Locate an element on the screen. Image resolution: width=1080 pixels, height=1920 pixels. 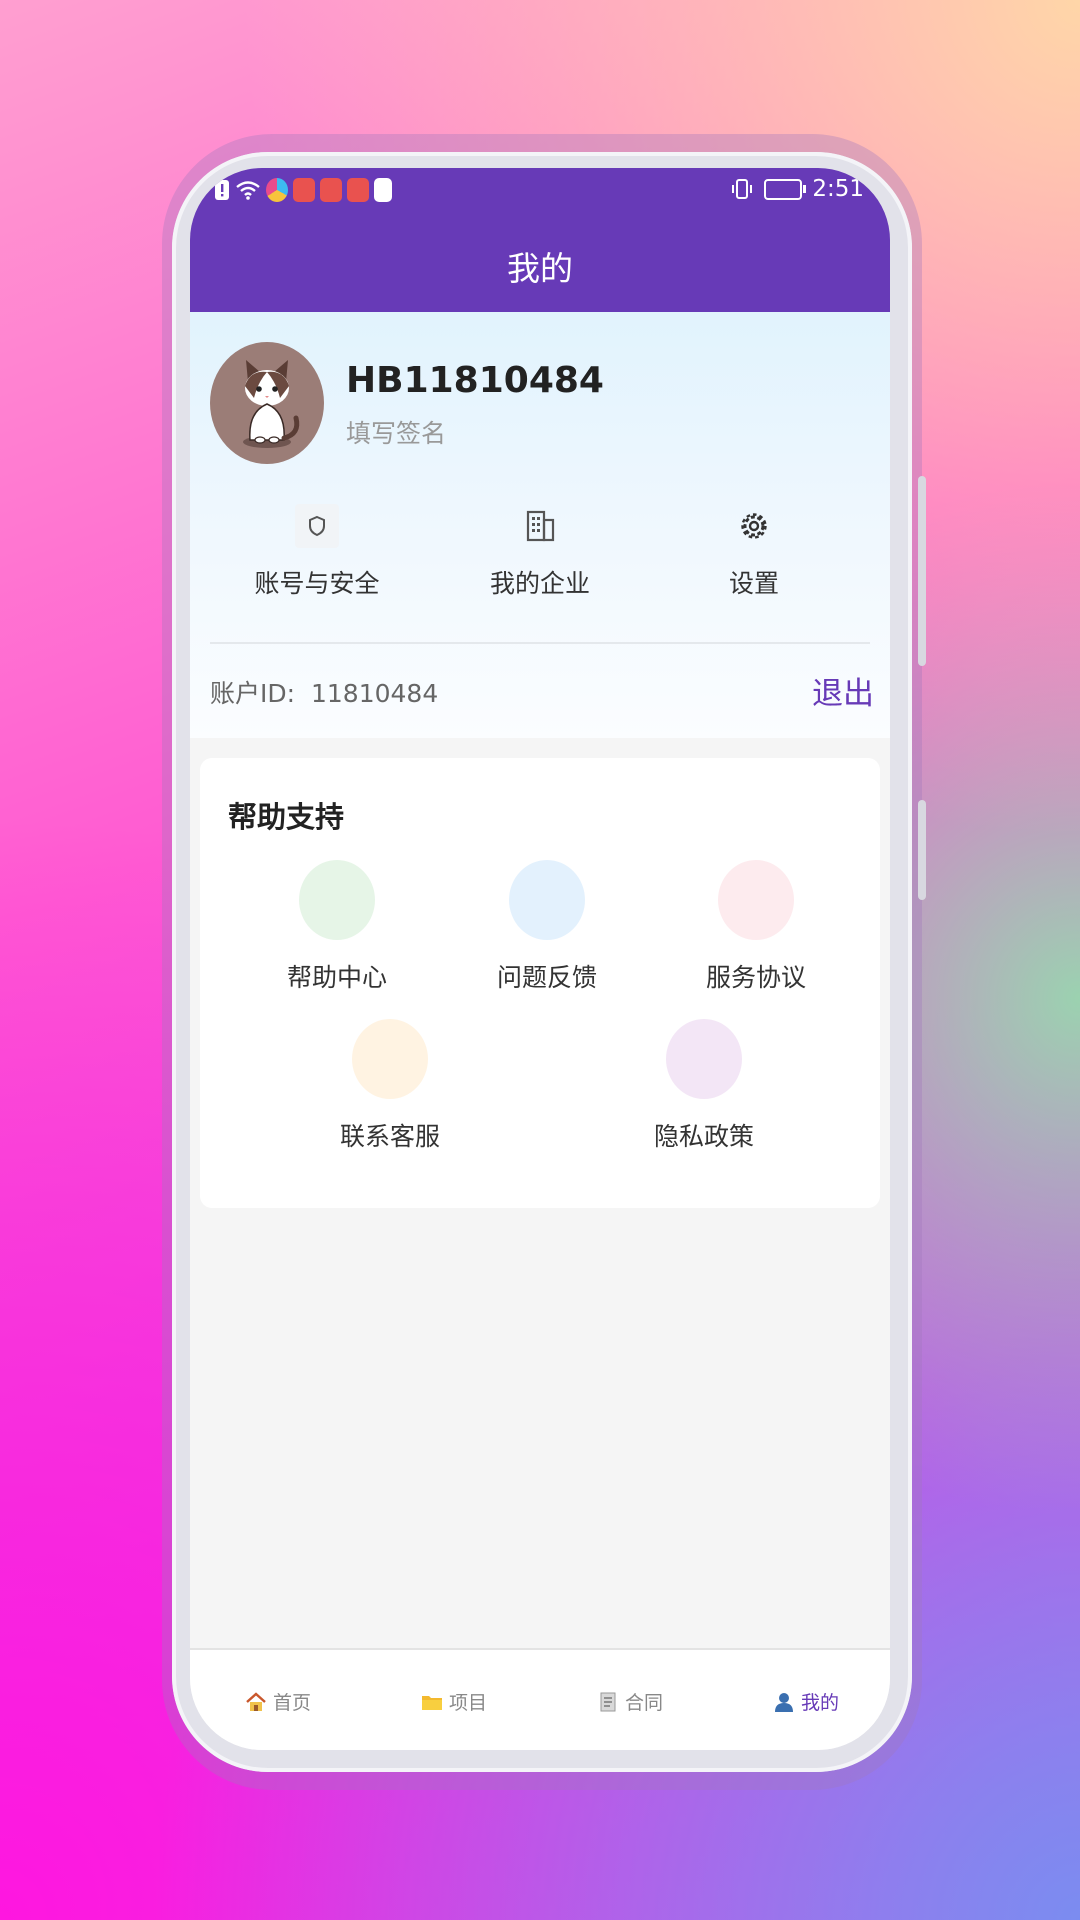
status-icons-left is located at coordinates (303, 190).